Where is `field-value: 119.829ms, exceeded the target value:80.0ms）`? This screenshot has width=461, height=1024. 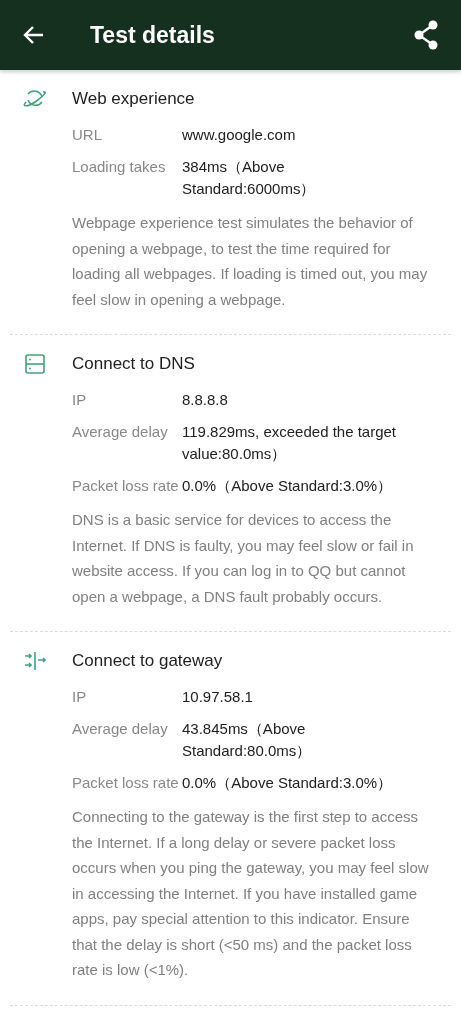 field-value: 119.829ms, exceeded the target value:80.0ms） is located at coordinates (290, 443).